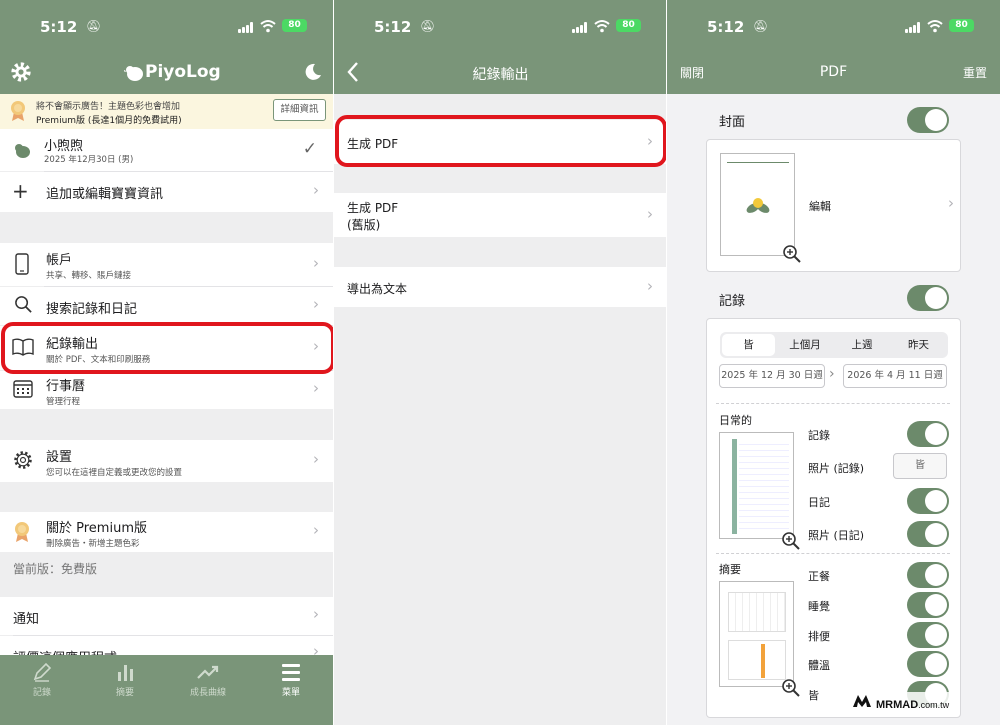 The height and width of the screenshot is (725, 1000). What do you see at coordinates (166, 532) in the screenshot?
I see `menu-item-premium: 關於 Premium版 刪除廣告・新增主題色彩 ›` at bounding box center [166, 532].